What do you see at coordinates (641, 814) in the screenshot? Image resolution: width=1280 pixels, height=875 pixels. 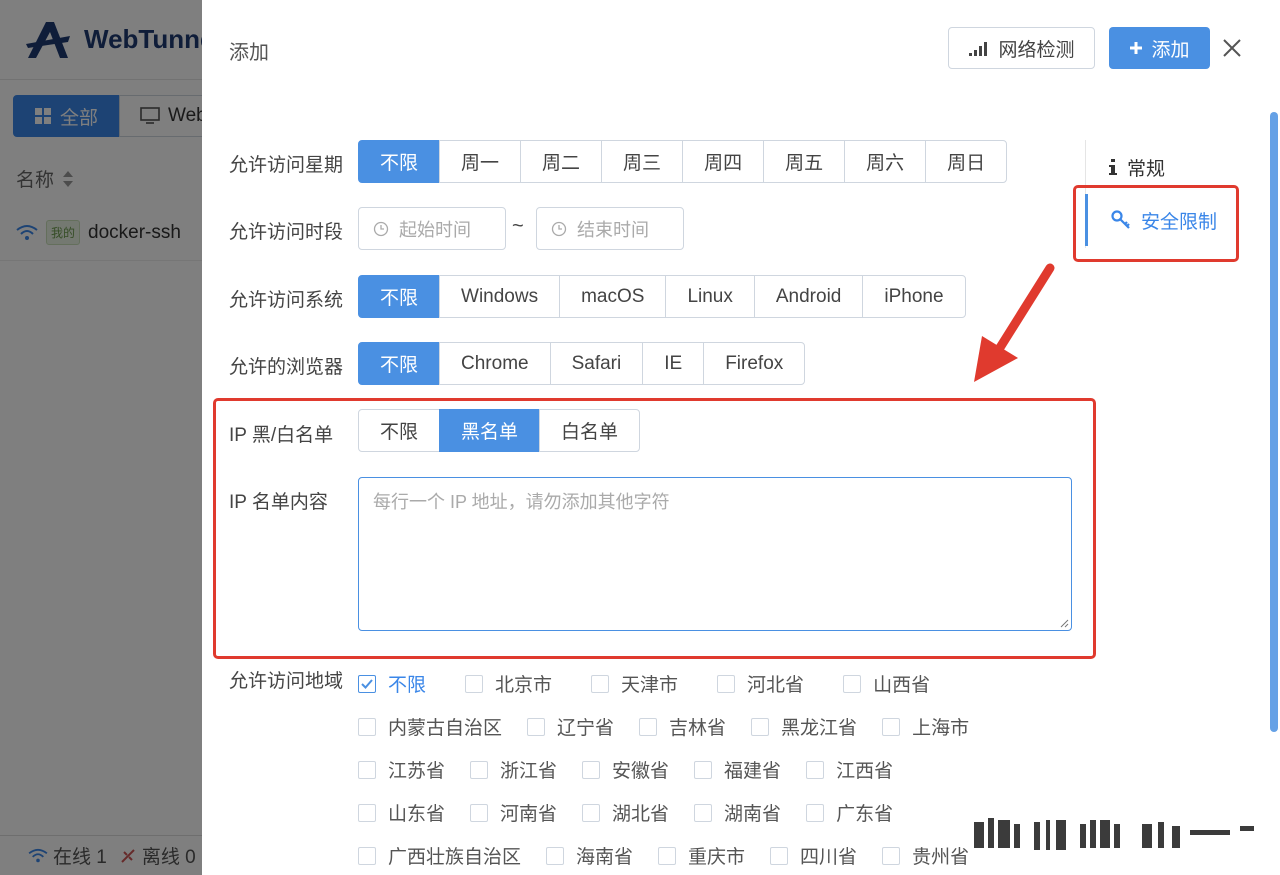 I see `region-checkbox-label: 湖北省` at bounding box center [641, 814].